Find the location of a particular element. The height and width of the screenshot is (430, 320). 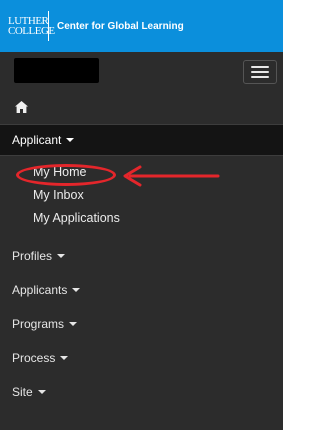

submenu-my-applications: My Applications is located at coordinates (141, 217).